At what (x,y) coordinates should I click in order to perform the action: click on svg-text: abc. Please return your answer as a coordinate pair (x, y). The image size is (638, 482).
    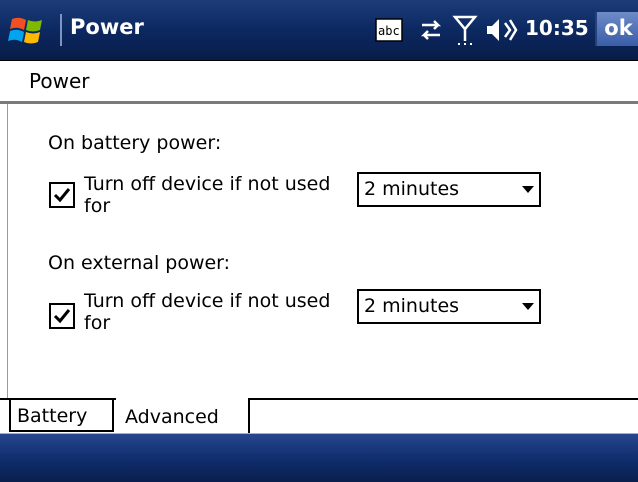
    Looking at the image, I should click on (389, 31).